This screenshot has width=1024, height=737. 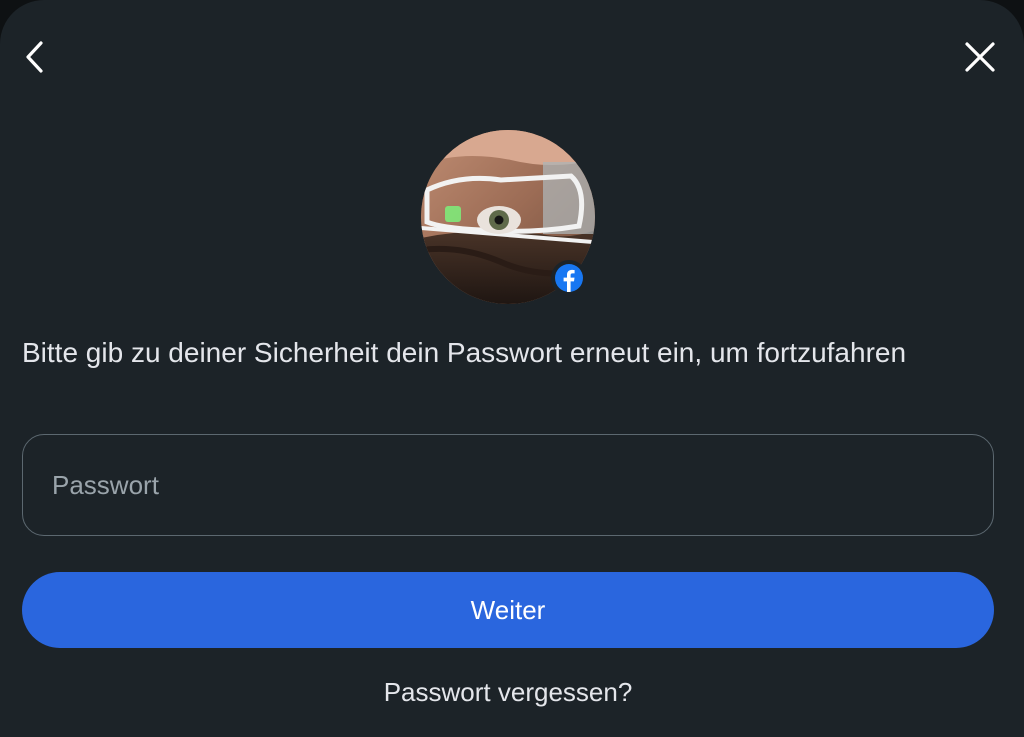 I want to click on facebook-icon, so click(x=569, y=278).